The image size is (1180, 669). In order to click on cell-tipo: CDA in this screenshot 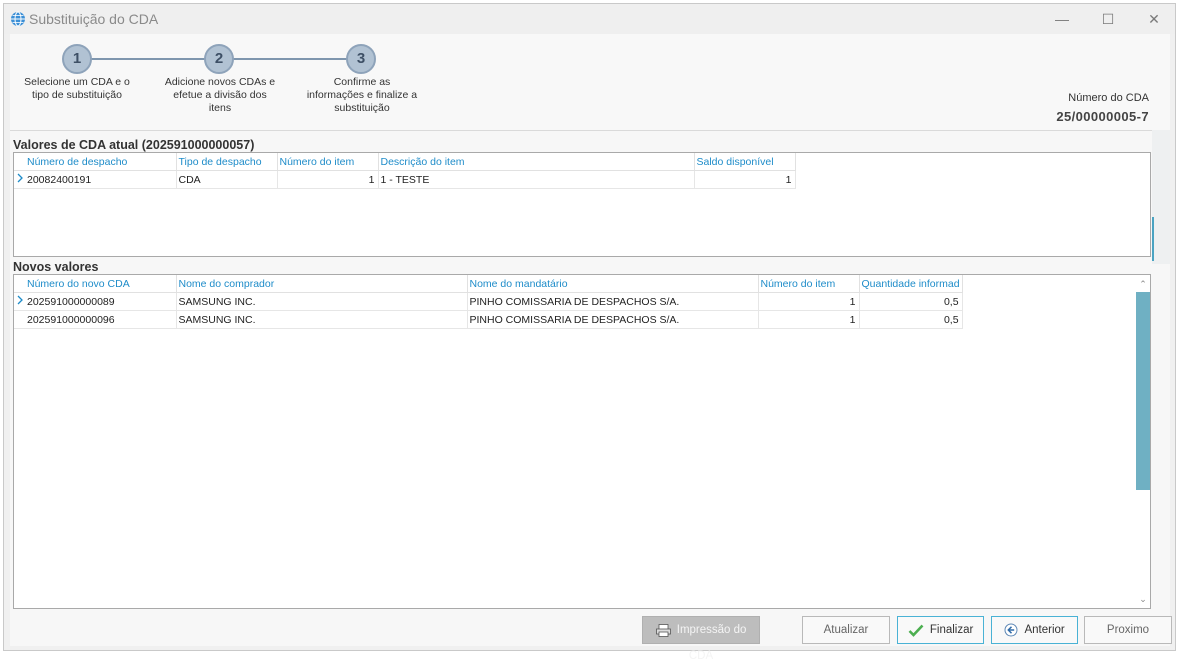, I will do `click(227, 179)`.